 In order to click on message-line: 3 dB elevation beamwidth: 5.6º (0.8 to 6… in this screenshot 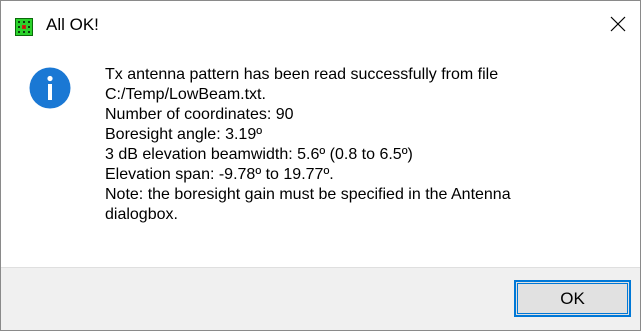, I will do `click(259, 154)`.